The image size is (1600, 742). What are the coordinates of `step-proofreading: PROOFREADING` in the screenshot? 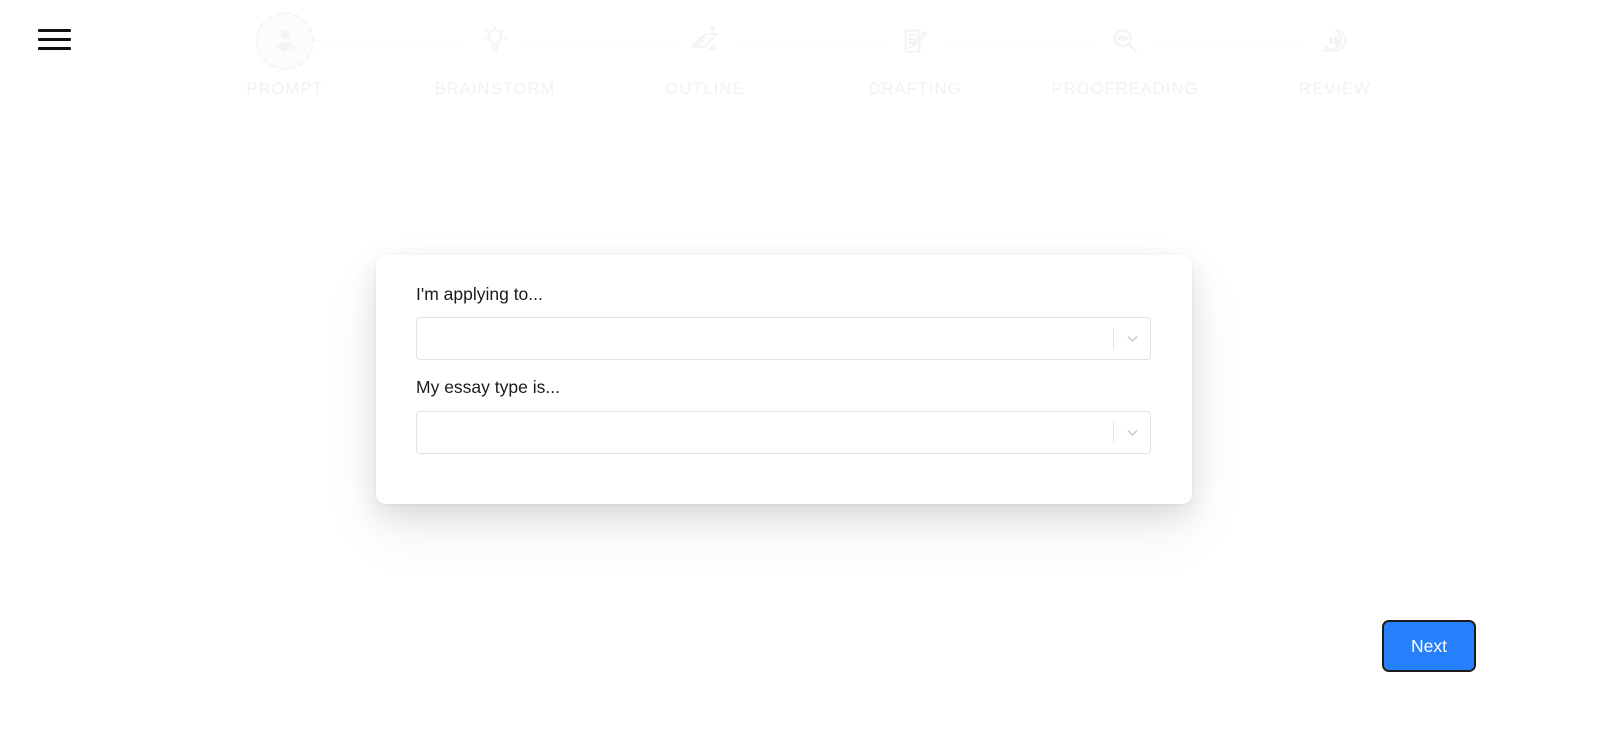 It's located at (1125, 49).